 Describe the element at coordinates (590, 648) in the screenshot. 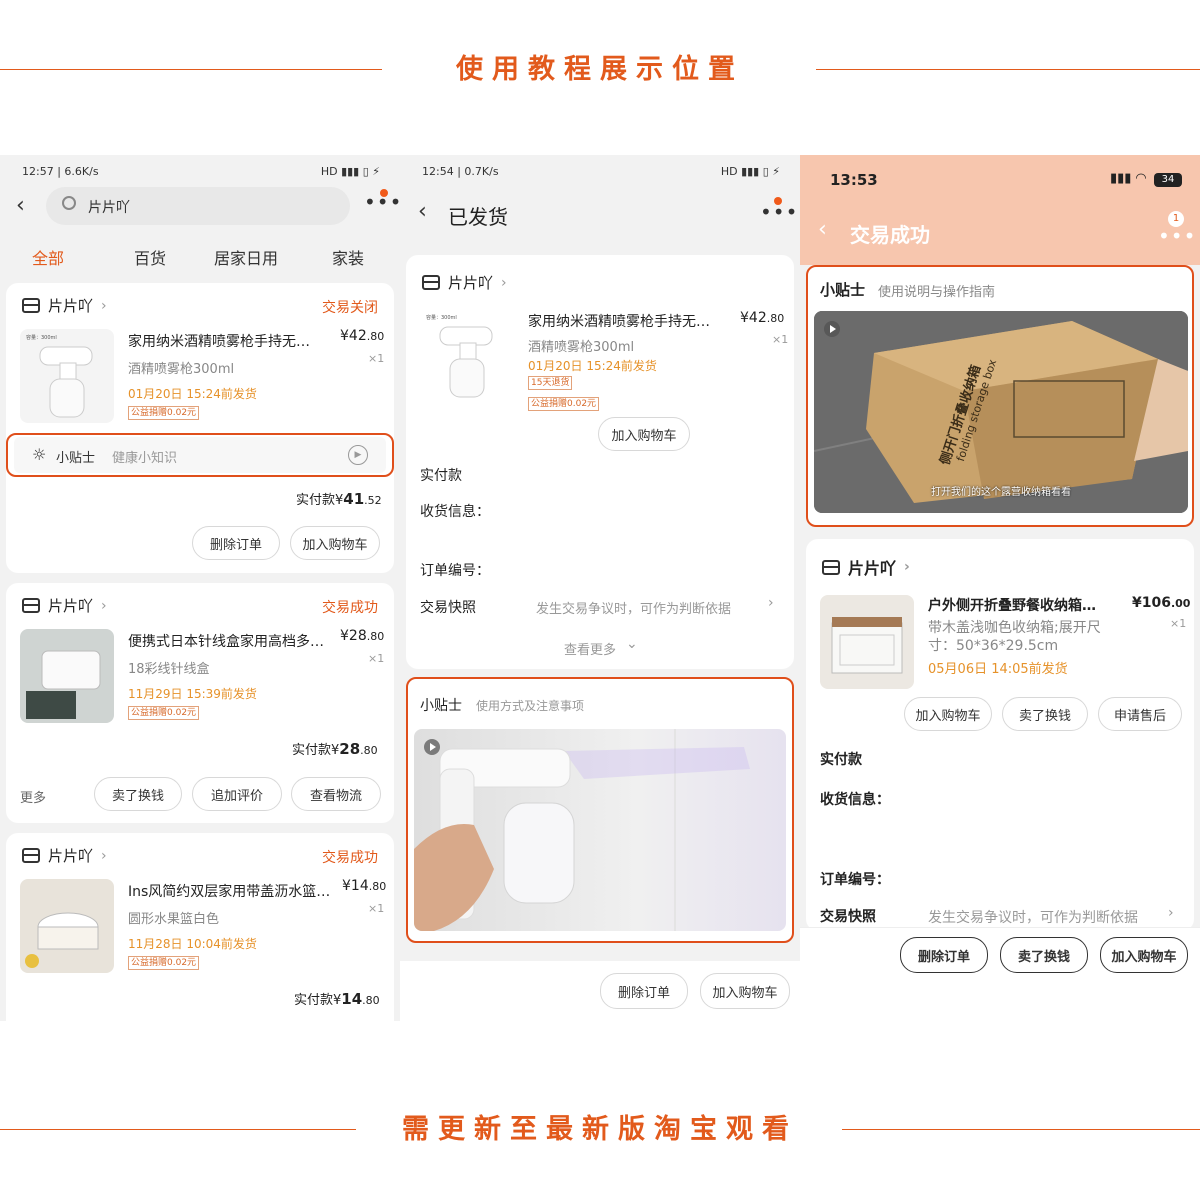

I see `view-more-link: 查看更多` at that location.